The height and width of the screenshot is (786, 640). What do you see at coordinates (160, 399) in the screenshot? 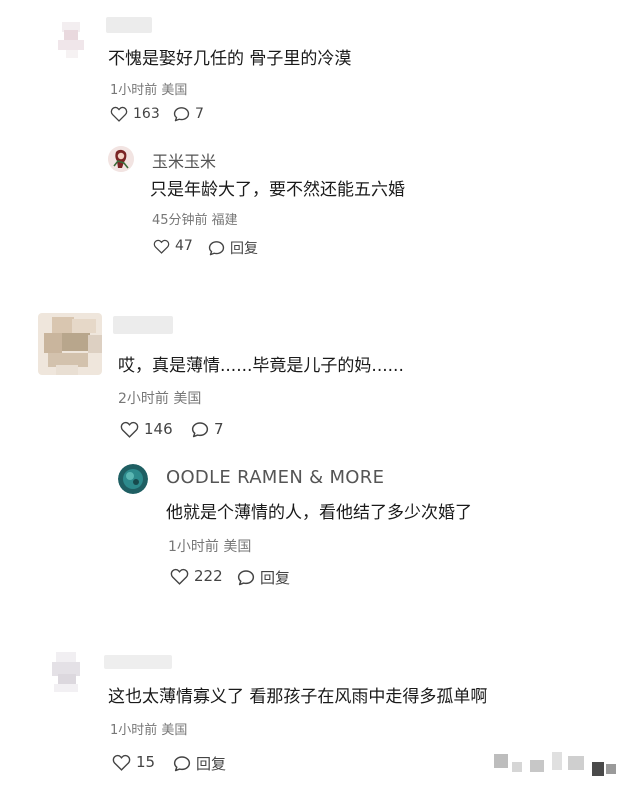
I see `comment-meta: 2小时前 美国` at bounding box center [160, 399].